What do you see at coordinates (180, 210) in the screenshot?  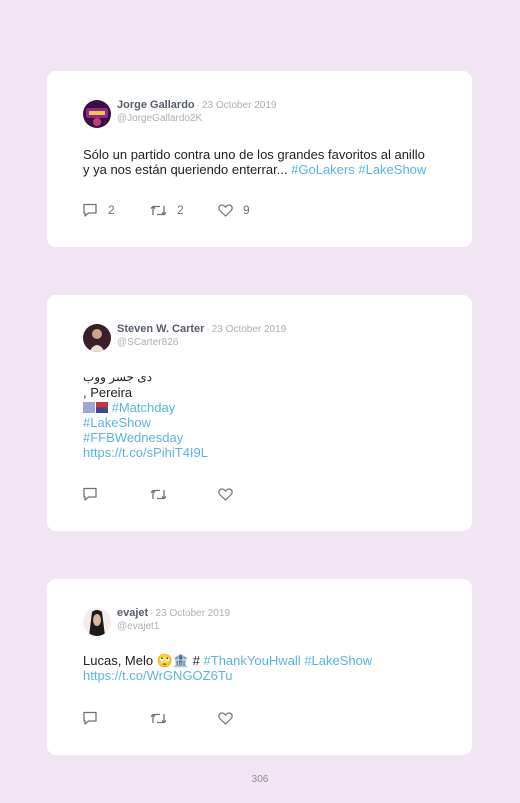 I see `retweet-count: 2` at bounding box center [180, 210].